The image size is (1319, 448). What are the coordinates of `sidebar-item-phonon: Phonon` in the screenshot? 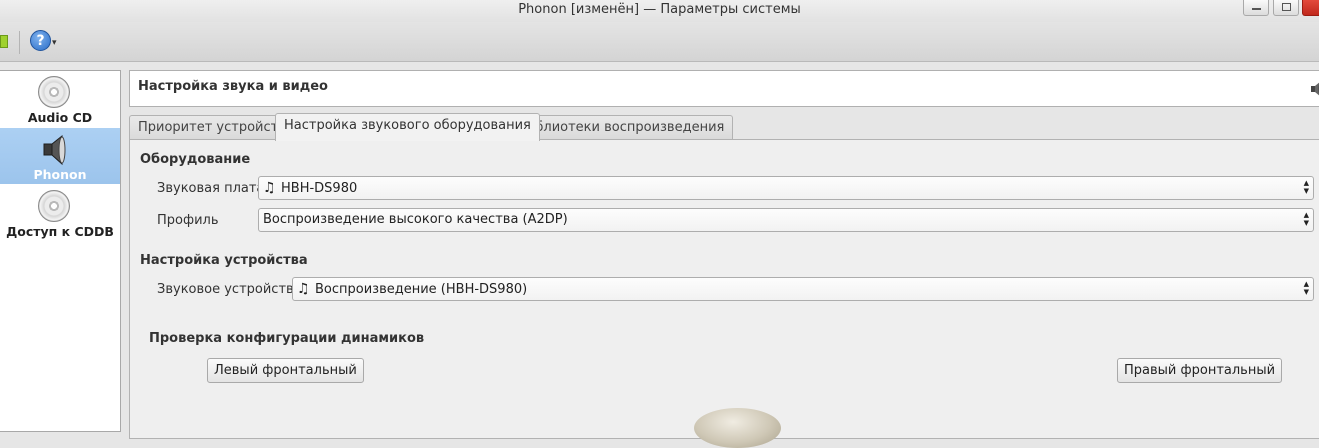 It's located at (60, 156).